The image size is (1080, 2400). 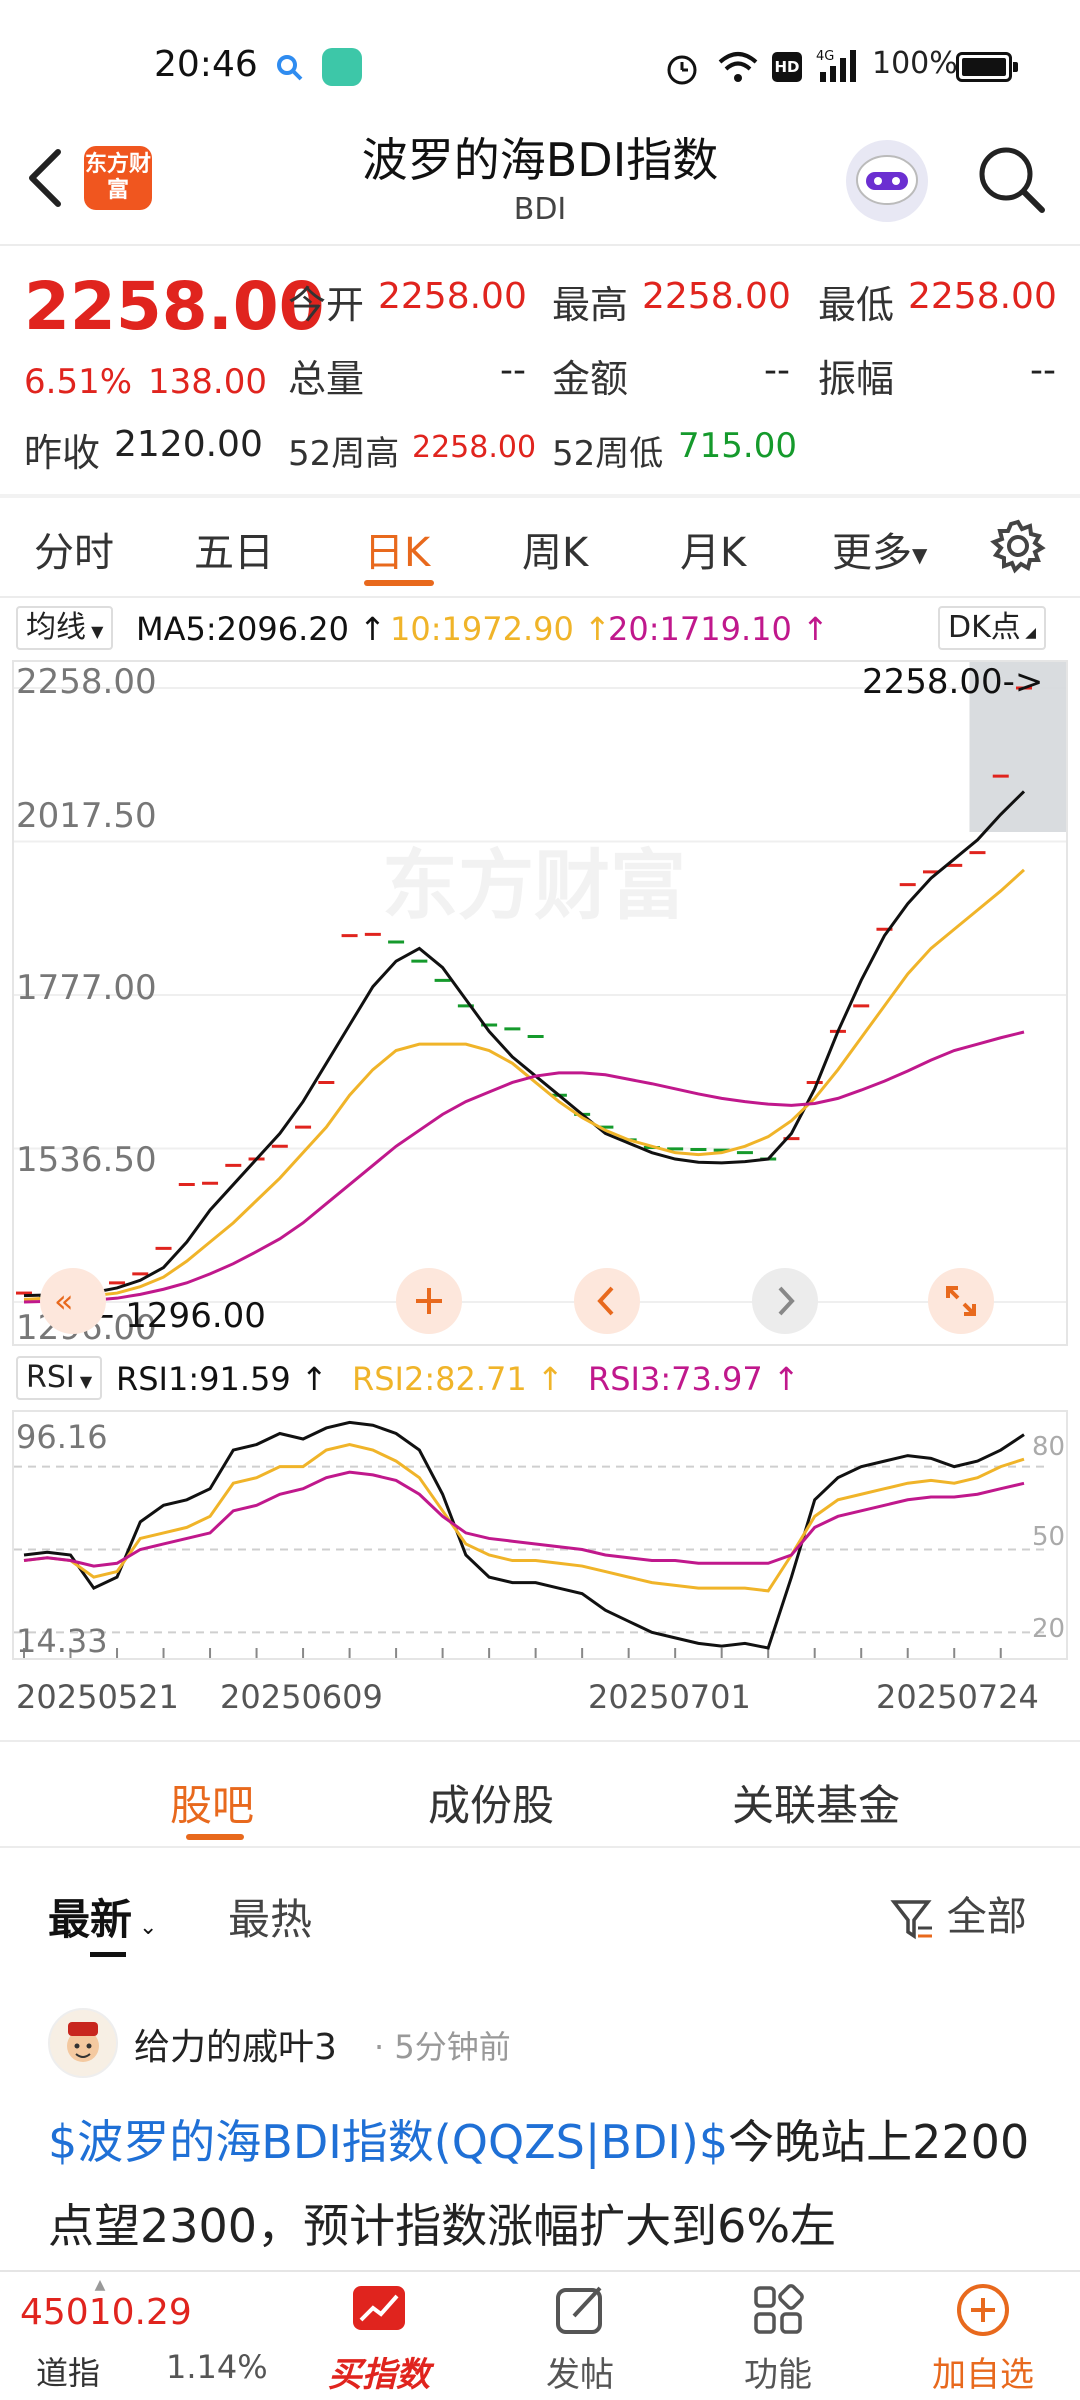 What do you see at coordinates (872, 553) in the screenshot?
I see `tab-more-label: 更多` at bounding box center [872, 553].